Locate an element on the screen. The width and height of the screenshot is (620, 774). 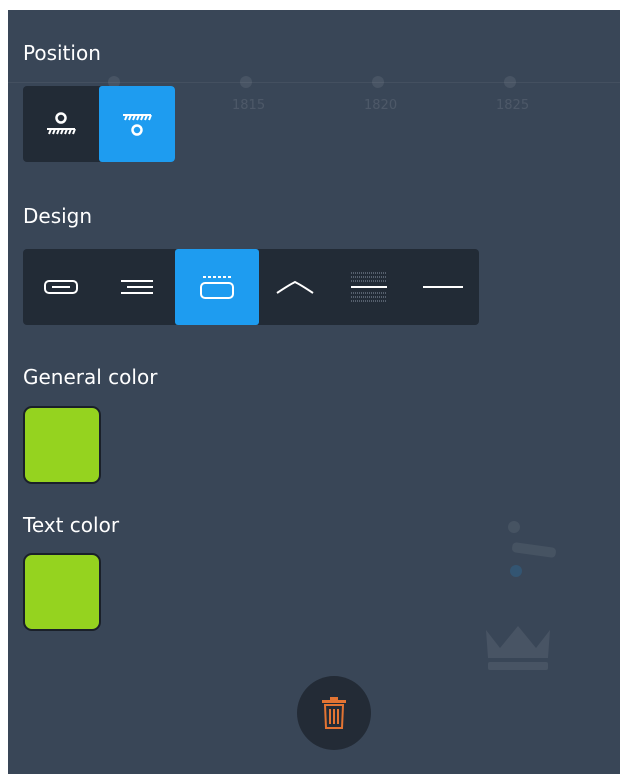
background-timeline-line is located at coordinates (314, 82).